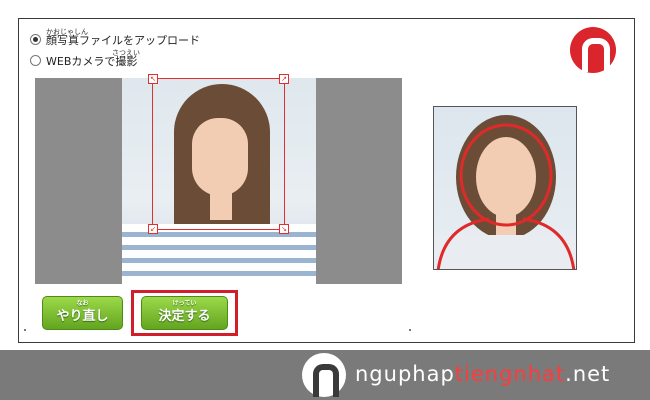 This screenshot has height=400, width=650. Describe the element at coordinates (324, 375) in the screenshot. I see `watermark-logo-icon` at that location.